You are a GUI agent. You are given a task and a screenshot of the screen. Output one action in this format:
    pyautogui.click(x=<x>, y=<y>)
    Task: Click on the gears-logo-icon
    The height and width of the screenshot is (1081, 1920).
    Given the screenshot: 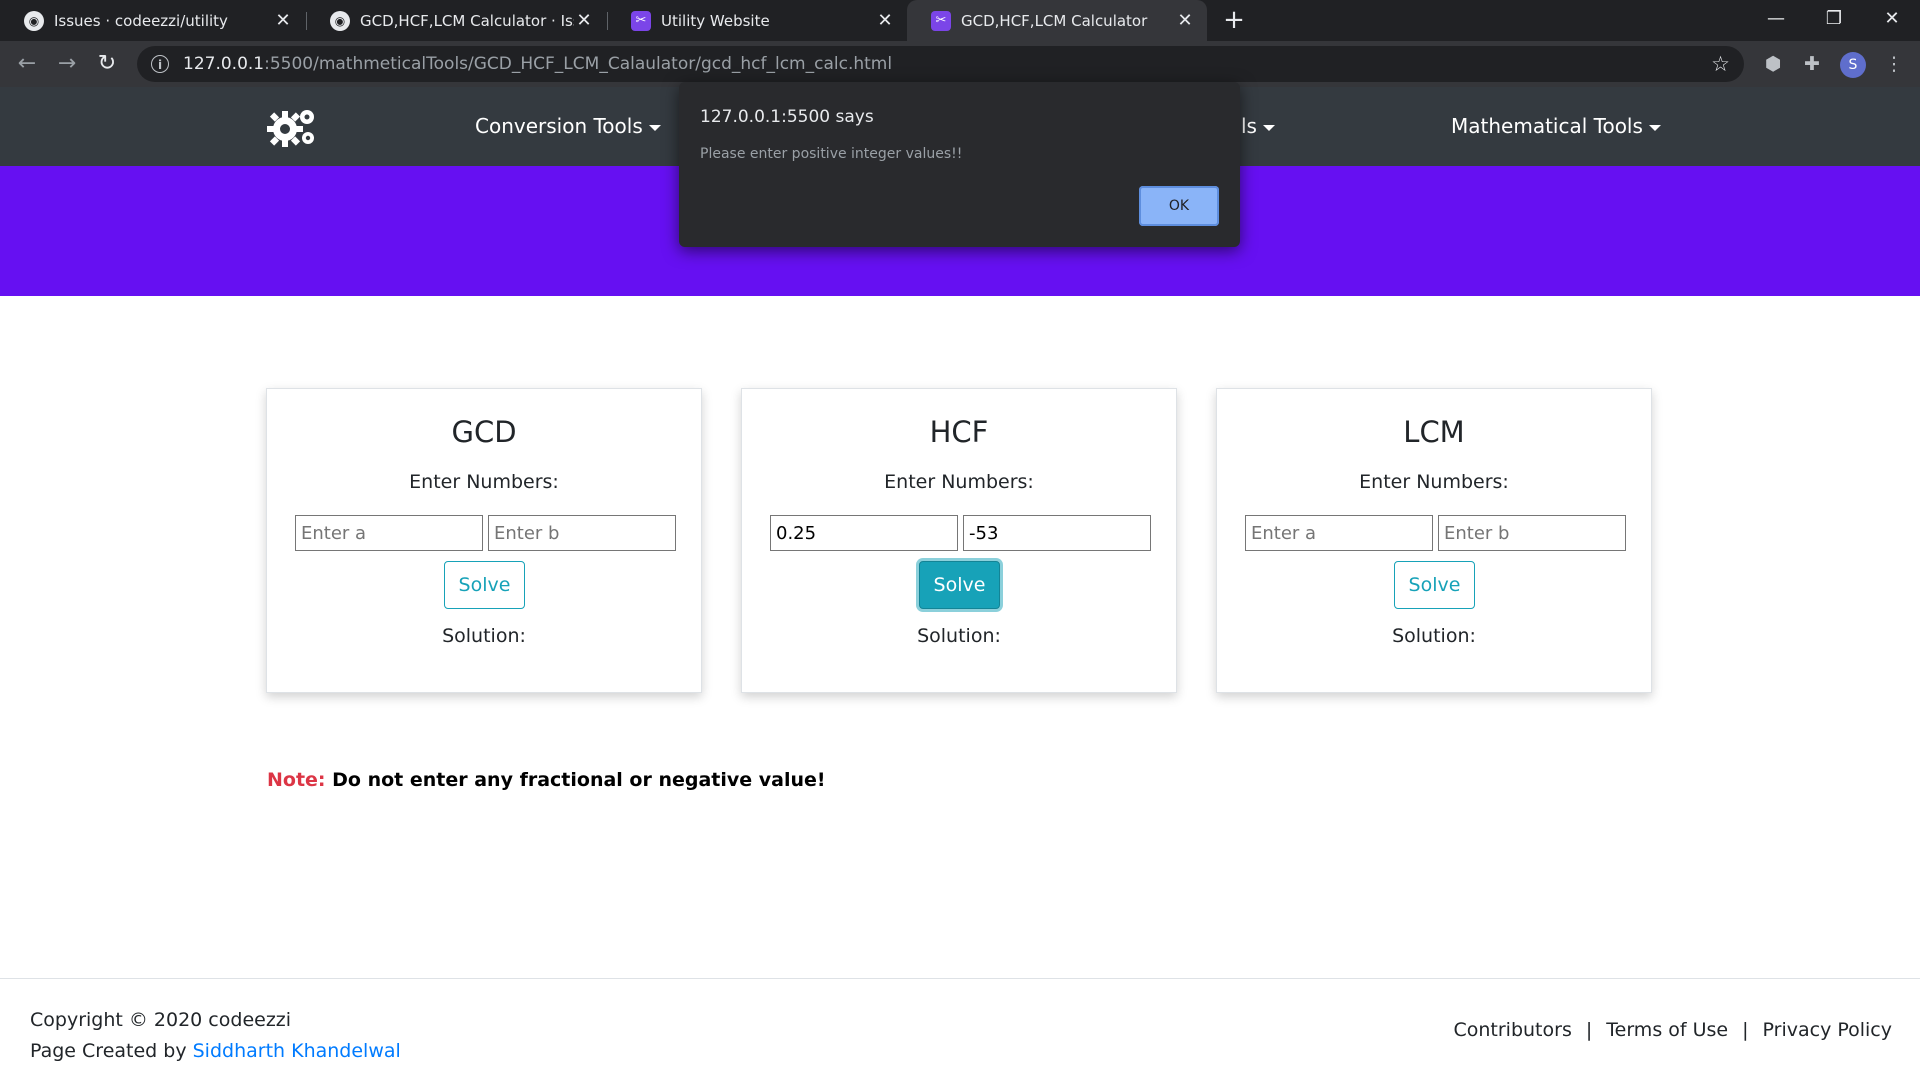 What is the action you would take?
    pyautogui.click(x=292, y=127)
    